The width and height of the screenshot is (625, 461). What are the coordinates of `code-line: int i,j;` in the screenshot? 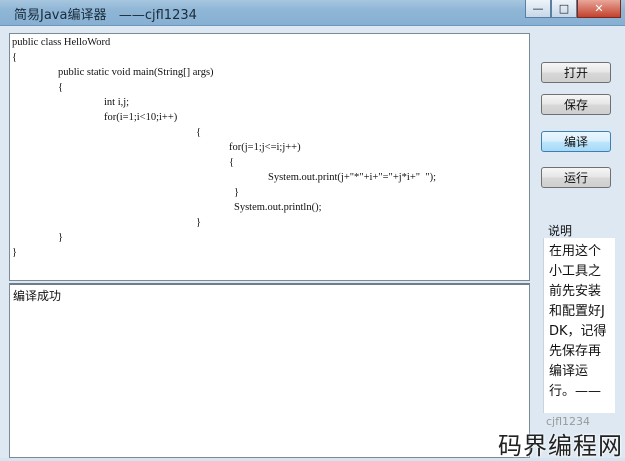 It's located at (117, 102).